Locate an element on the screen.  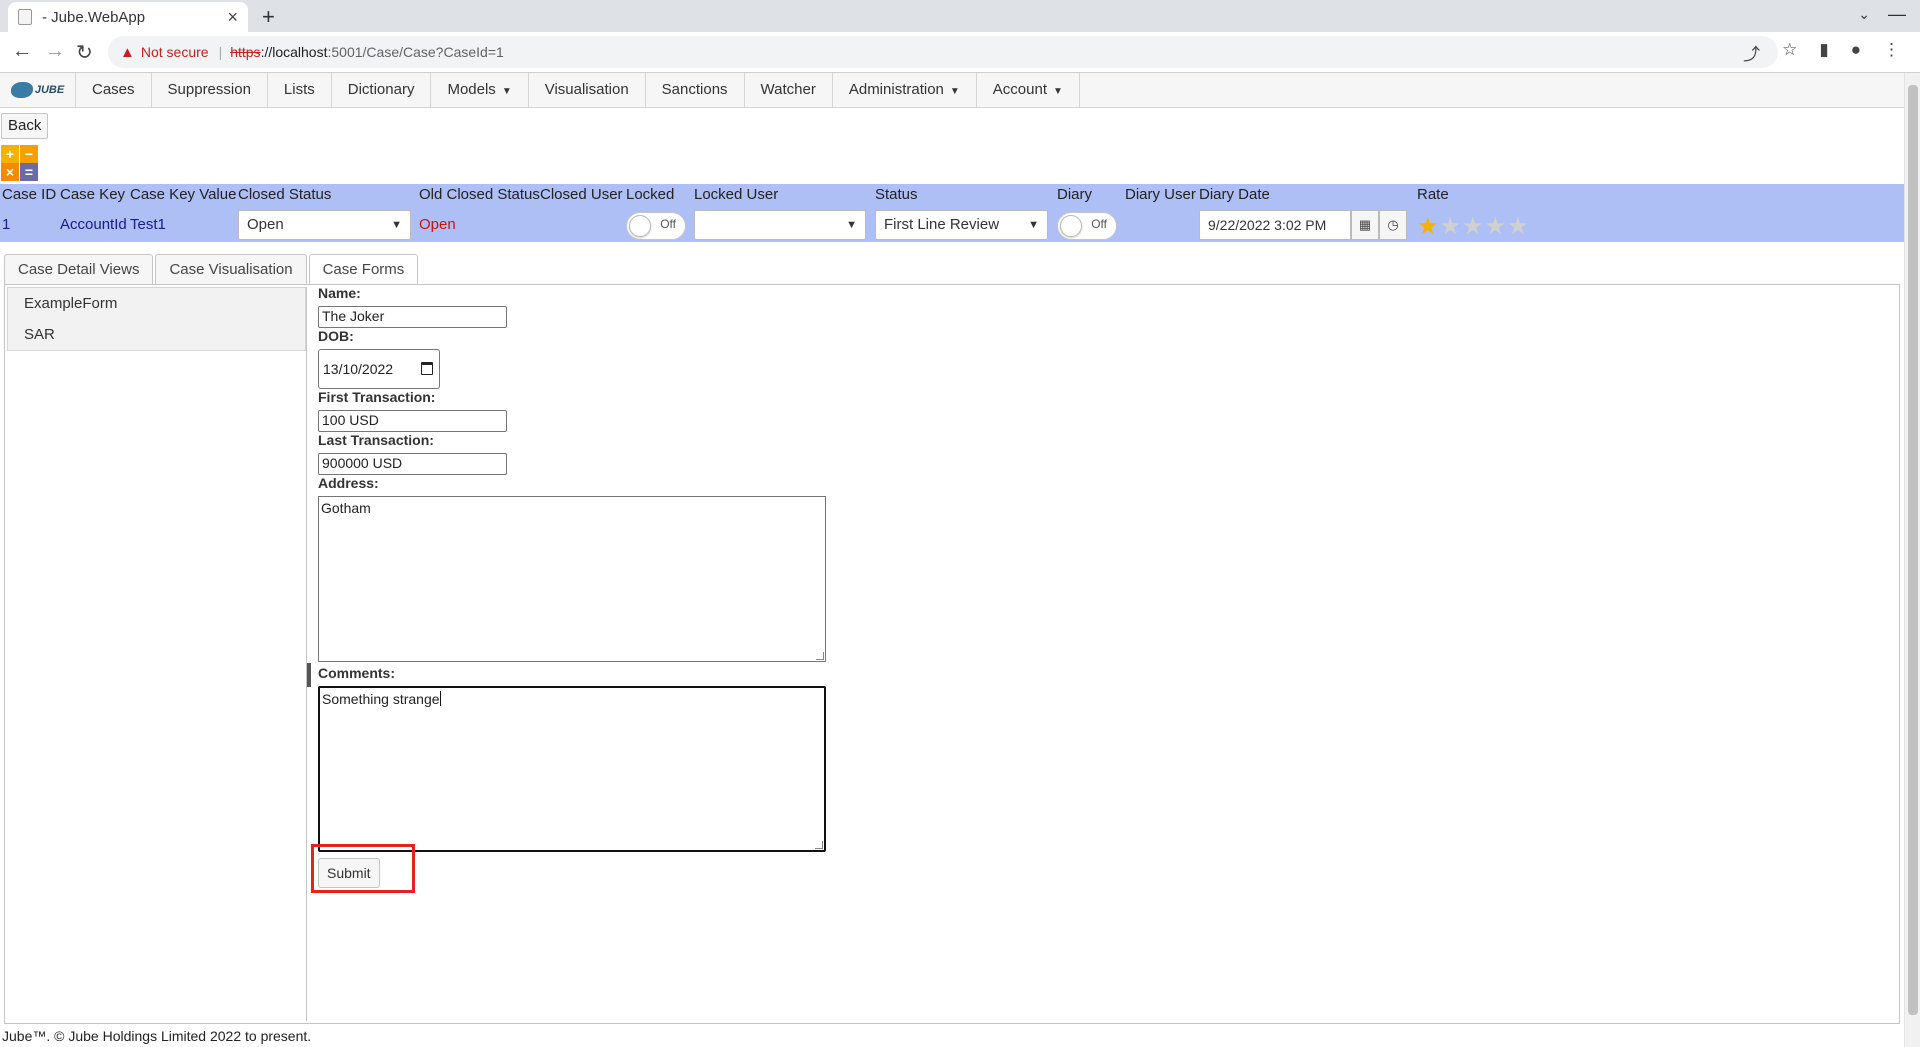
menu-administration: Administration ▼ is located at coordinates (905, 90).